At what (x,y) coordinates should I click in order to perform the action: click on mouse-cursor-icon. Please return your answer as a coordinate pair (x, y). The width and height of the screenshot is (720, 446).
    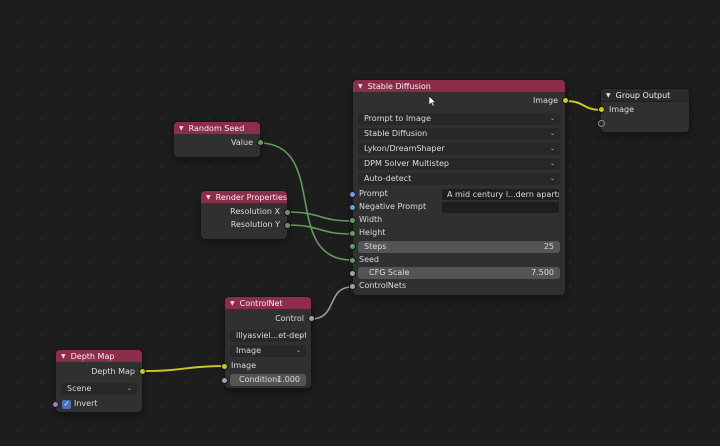
    Looking at the image, I should click on (433, 101).